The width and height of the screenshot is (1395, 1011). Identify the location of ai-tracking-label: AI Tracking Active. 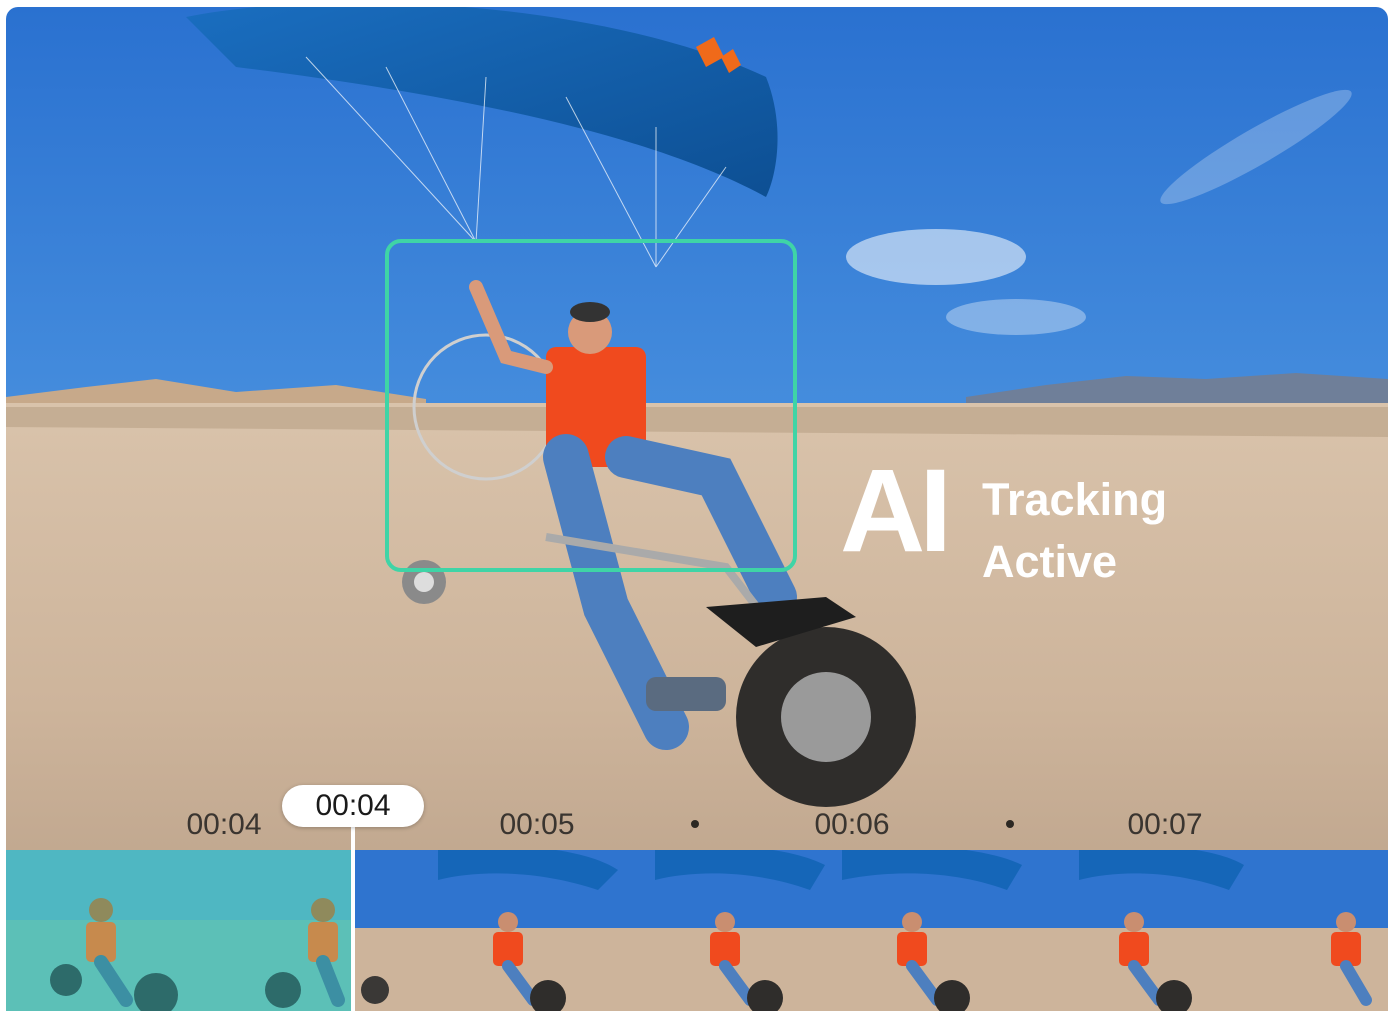
(1050, 520).